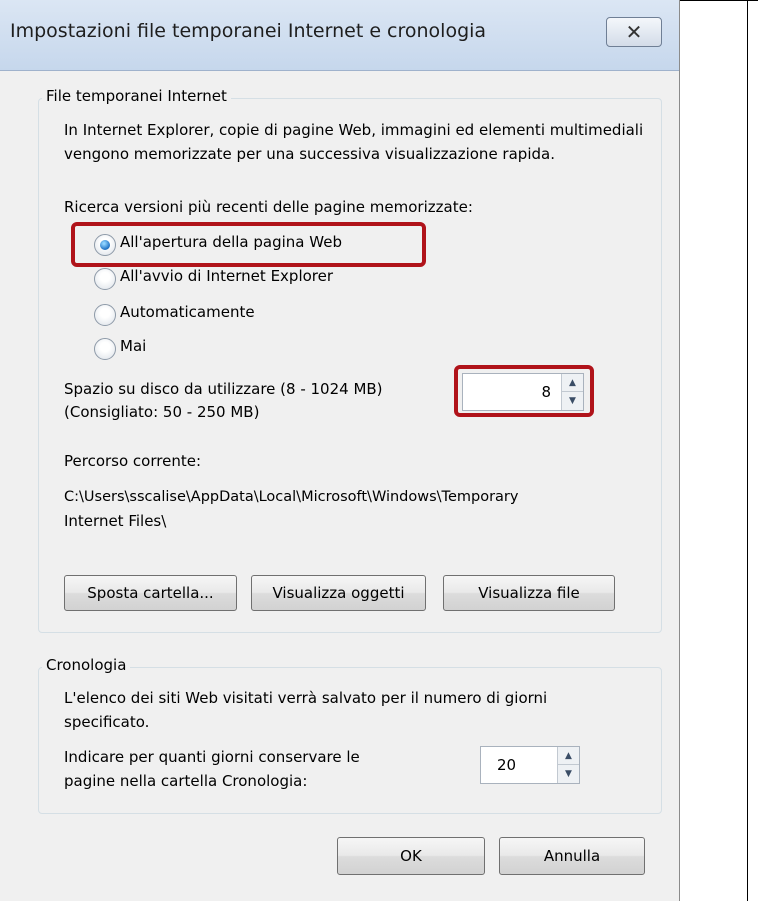 The height and width of the screenshot is (901, 758). What do you see at coordinates (187, 312) in the screenshot?
I see `radio-label-automatic: Automaticamente` at bounding box center [187, 312].